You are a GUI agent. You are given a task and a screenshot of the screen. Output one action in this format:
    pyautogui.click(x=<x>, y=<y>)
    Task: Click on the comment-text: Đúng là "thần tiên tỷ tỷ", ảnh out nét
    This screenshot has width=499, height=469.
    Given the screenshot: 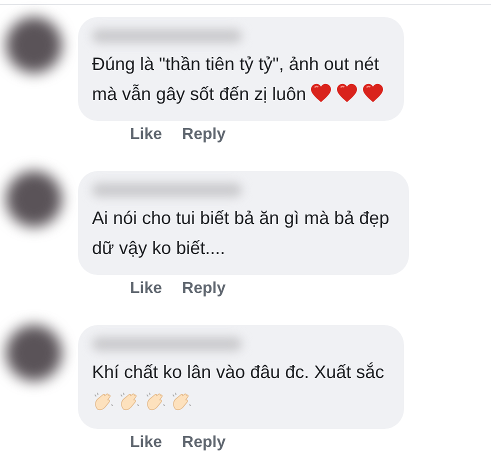 What is the action you would take?
    pyautogui.click(x=235, y=64)
    